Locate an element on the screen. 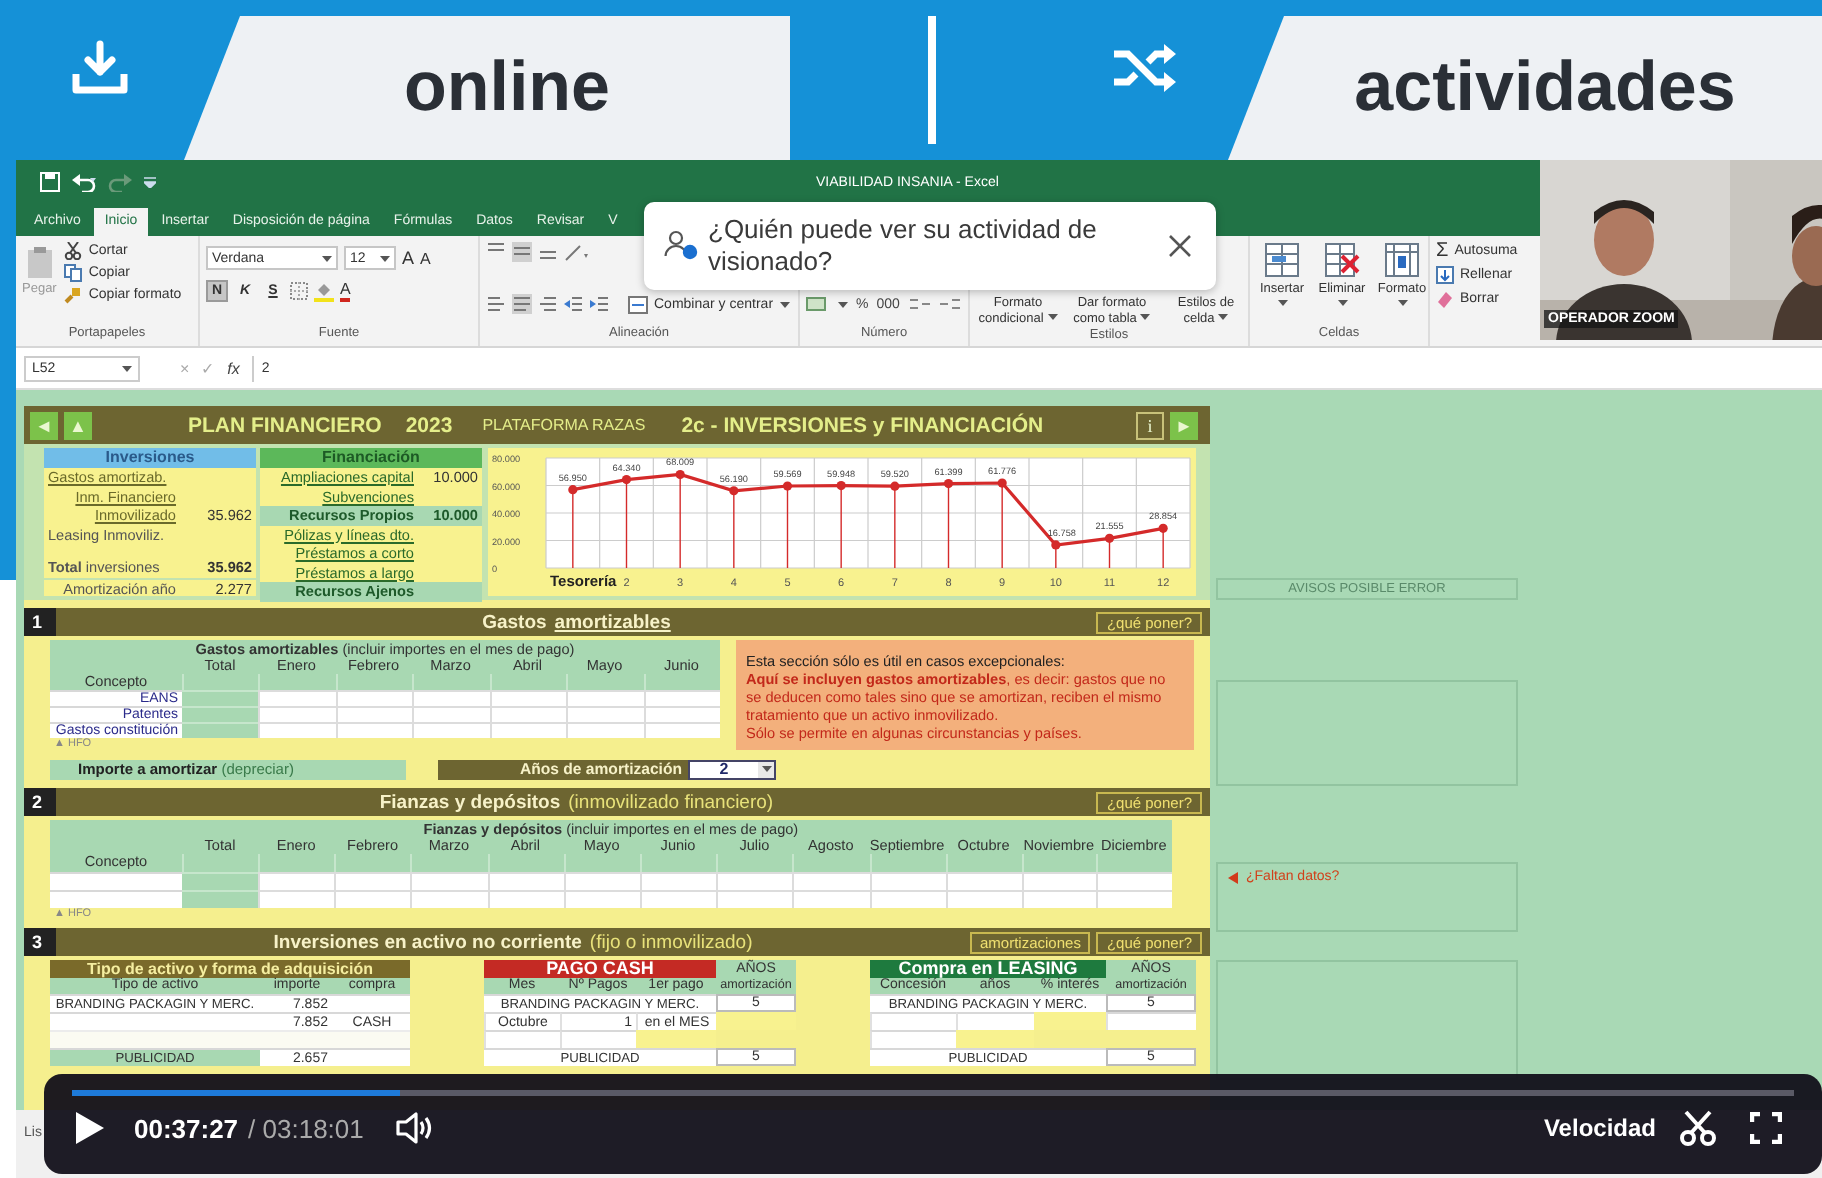 The image size is (1822, 1178). title-link: amortizables is located at coordinates (612, 622).